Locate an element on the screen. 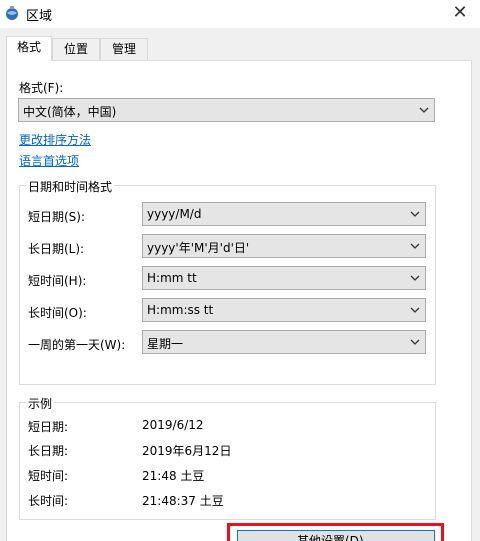 This screenshot has width=480, height=541. long-date-select: yyyy'年'M'月'd'日' is located at coordinates (284, 246).